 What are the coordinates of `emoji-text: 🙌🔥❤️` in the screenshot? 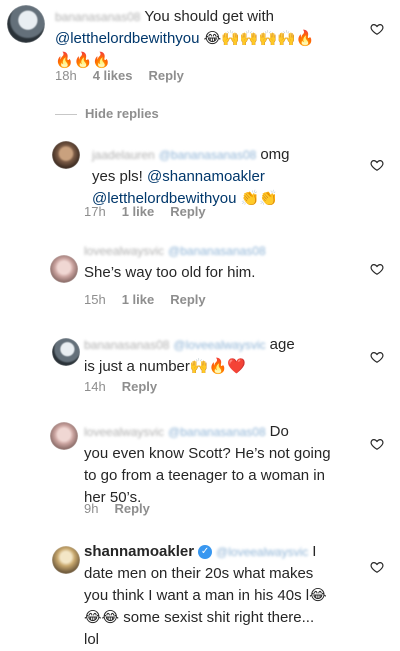 It's located at (217, 366).